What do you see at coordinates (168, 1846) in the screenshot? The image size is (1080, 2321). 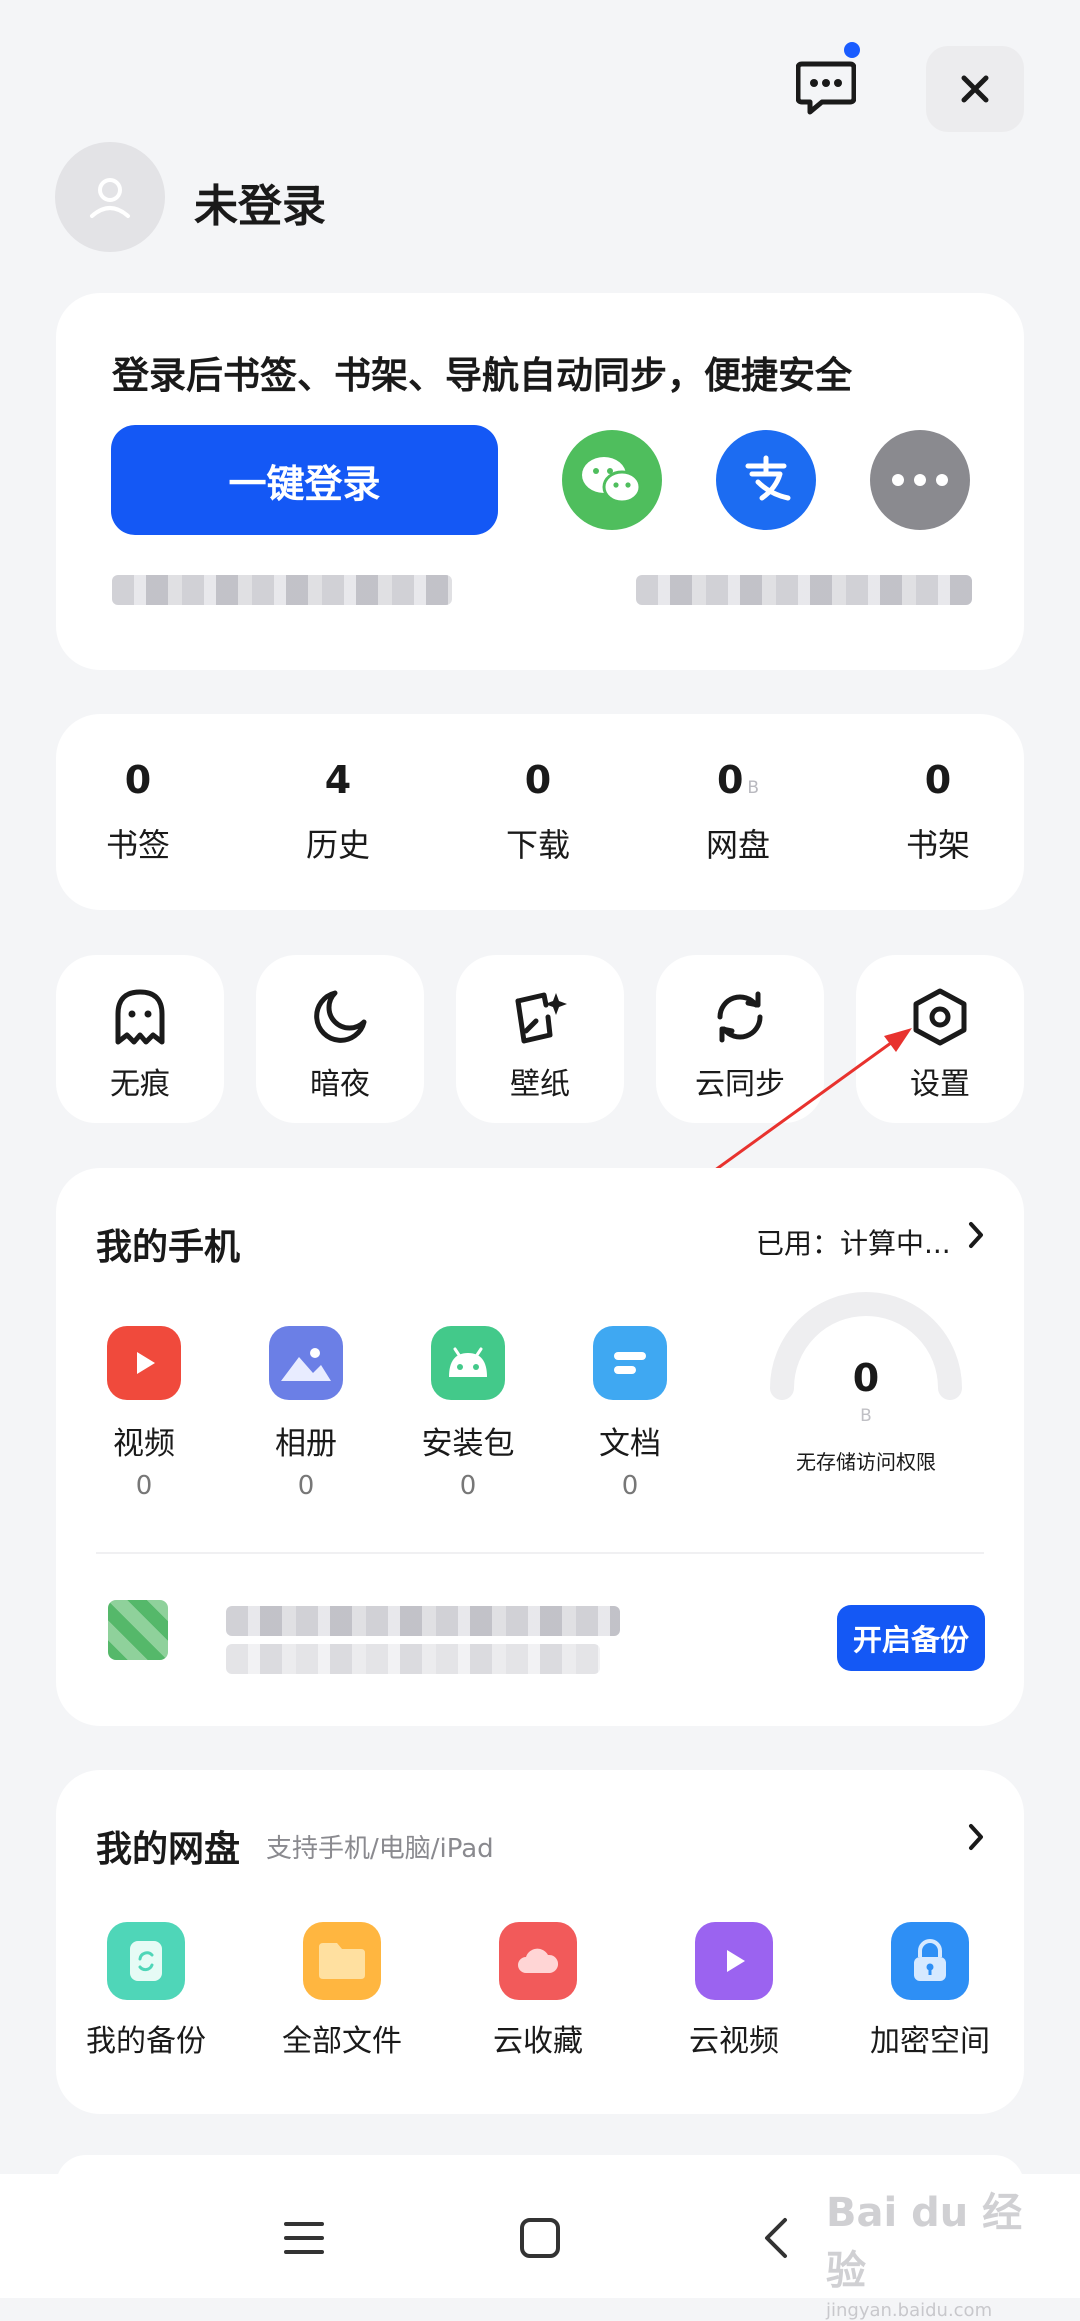 I see `my-cloud-title: 我的网盘` at bounding box center [168, 1846].